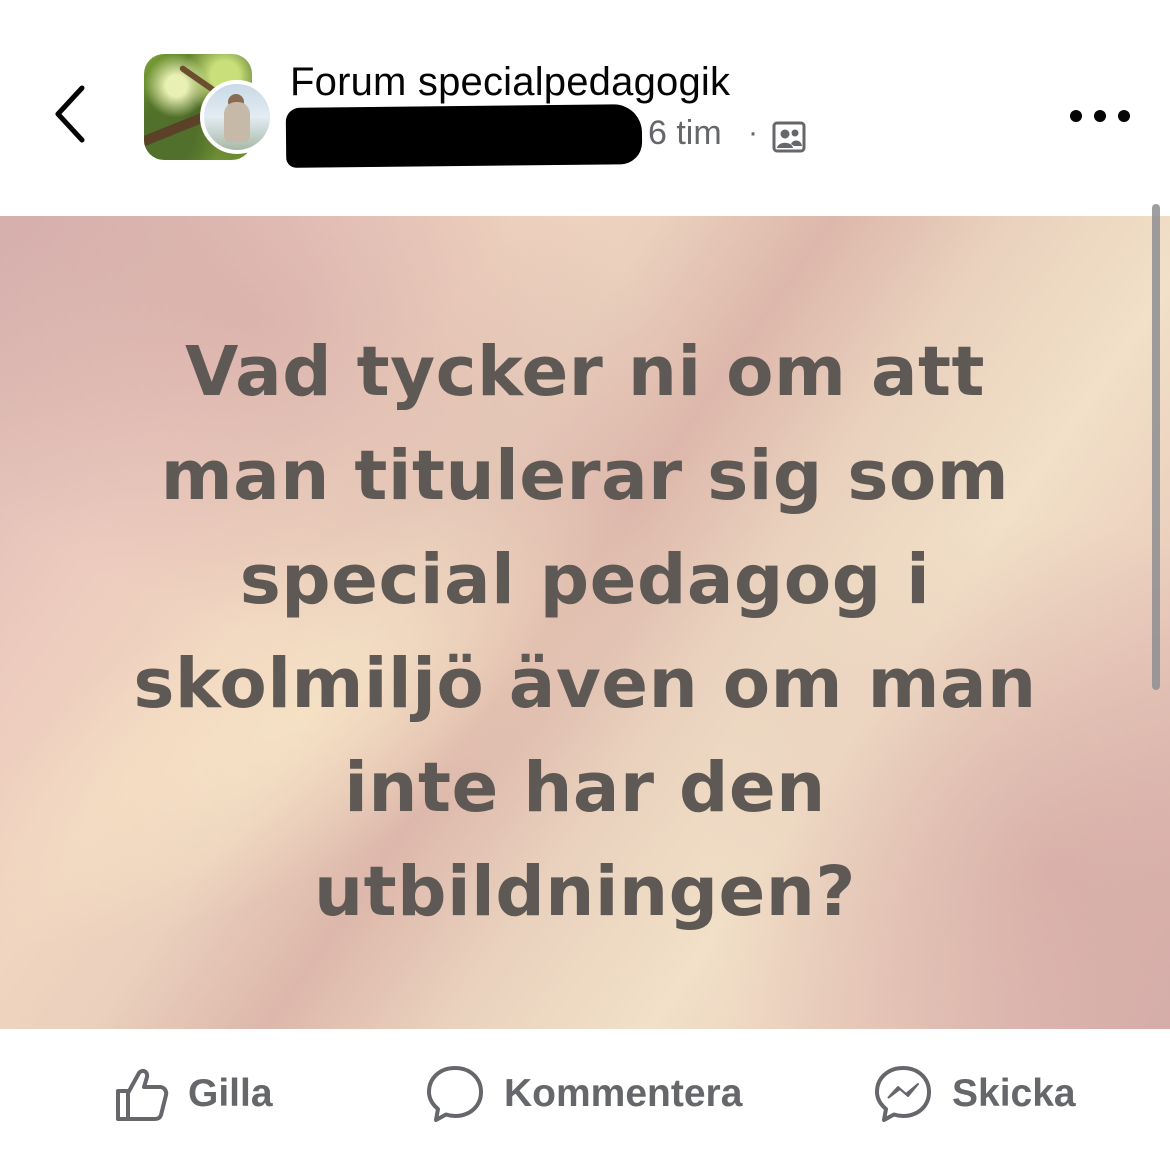 The height and width of the screenshot is (1166, 1170). What do you see at coordinates (1014, 1093) in the screenshot?
I see `send-label: Skicka` at bounding box center [1014, 1093].